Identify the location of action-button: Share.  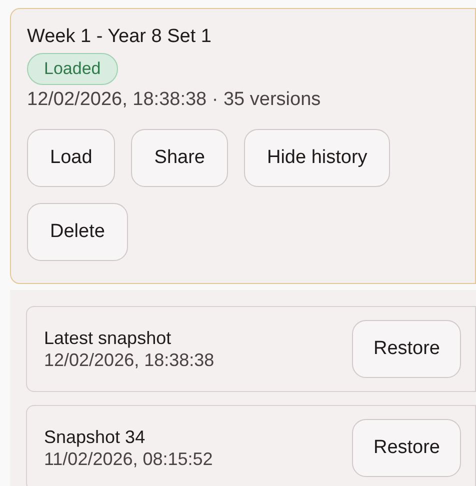
(179, 158).